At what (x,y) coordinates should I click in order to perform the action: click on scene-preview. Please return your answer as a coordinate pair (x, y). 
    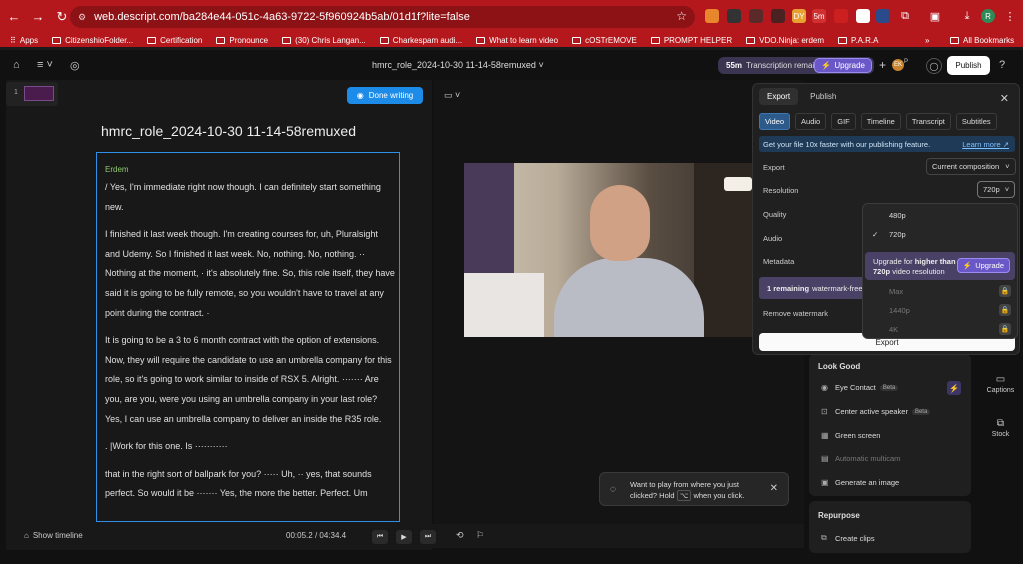
    Looking at the image, I should click on (39, 93).